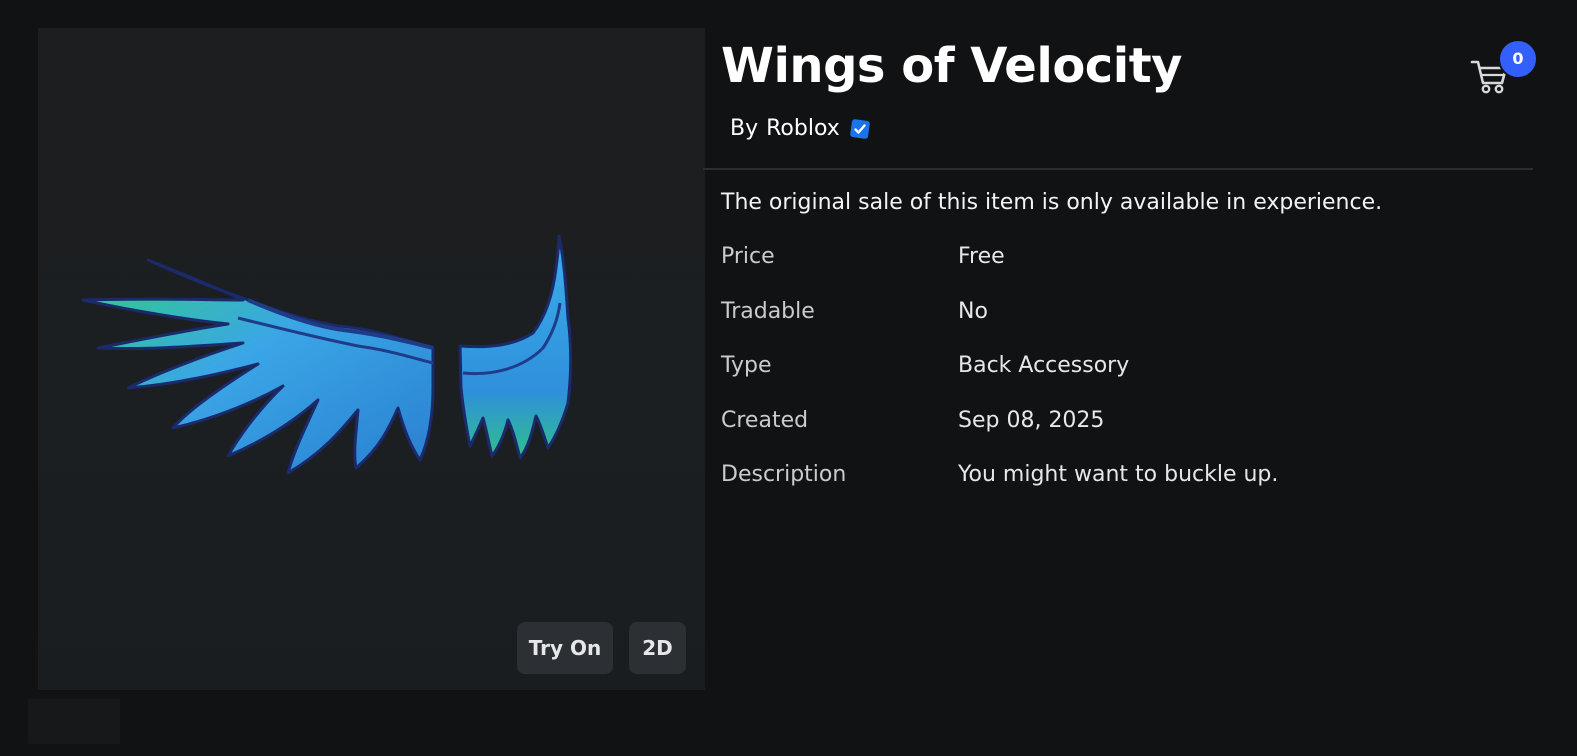 The width and height of the screenshot is (1577, 756). I want to click on detail-row-description: Description You might want to buckle up., so click(1121, 485).